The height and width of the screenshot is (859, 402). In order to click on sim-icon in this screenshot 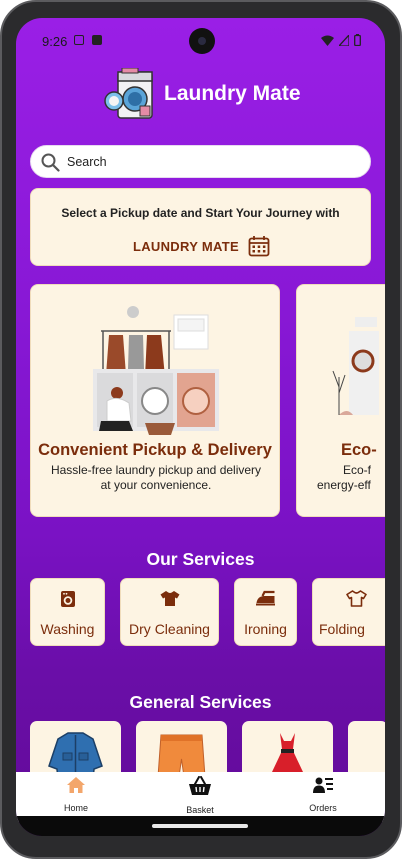, I will do `click(97, 40)`.